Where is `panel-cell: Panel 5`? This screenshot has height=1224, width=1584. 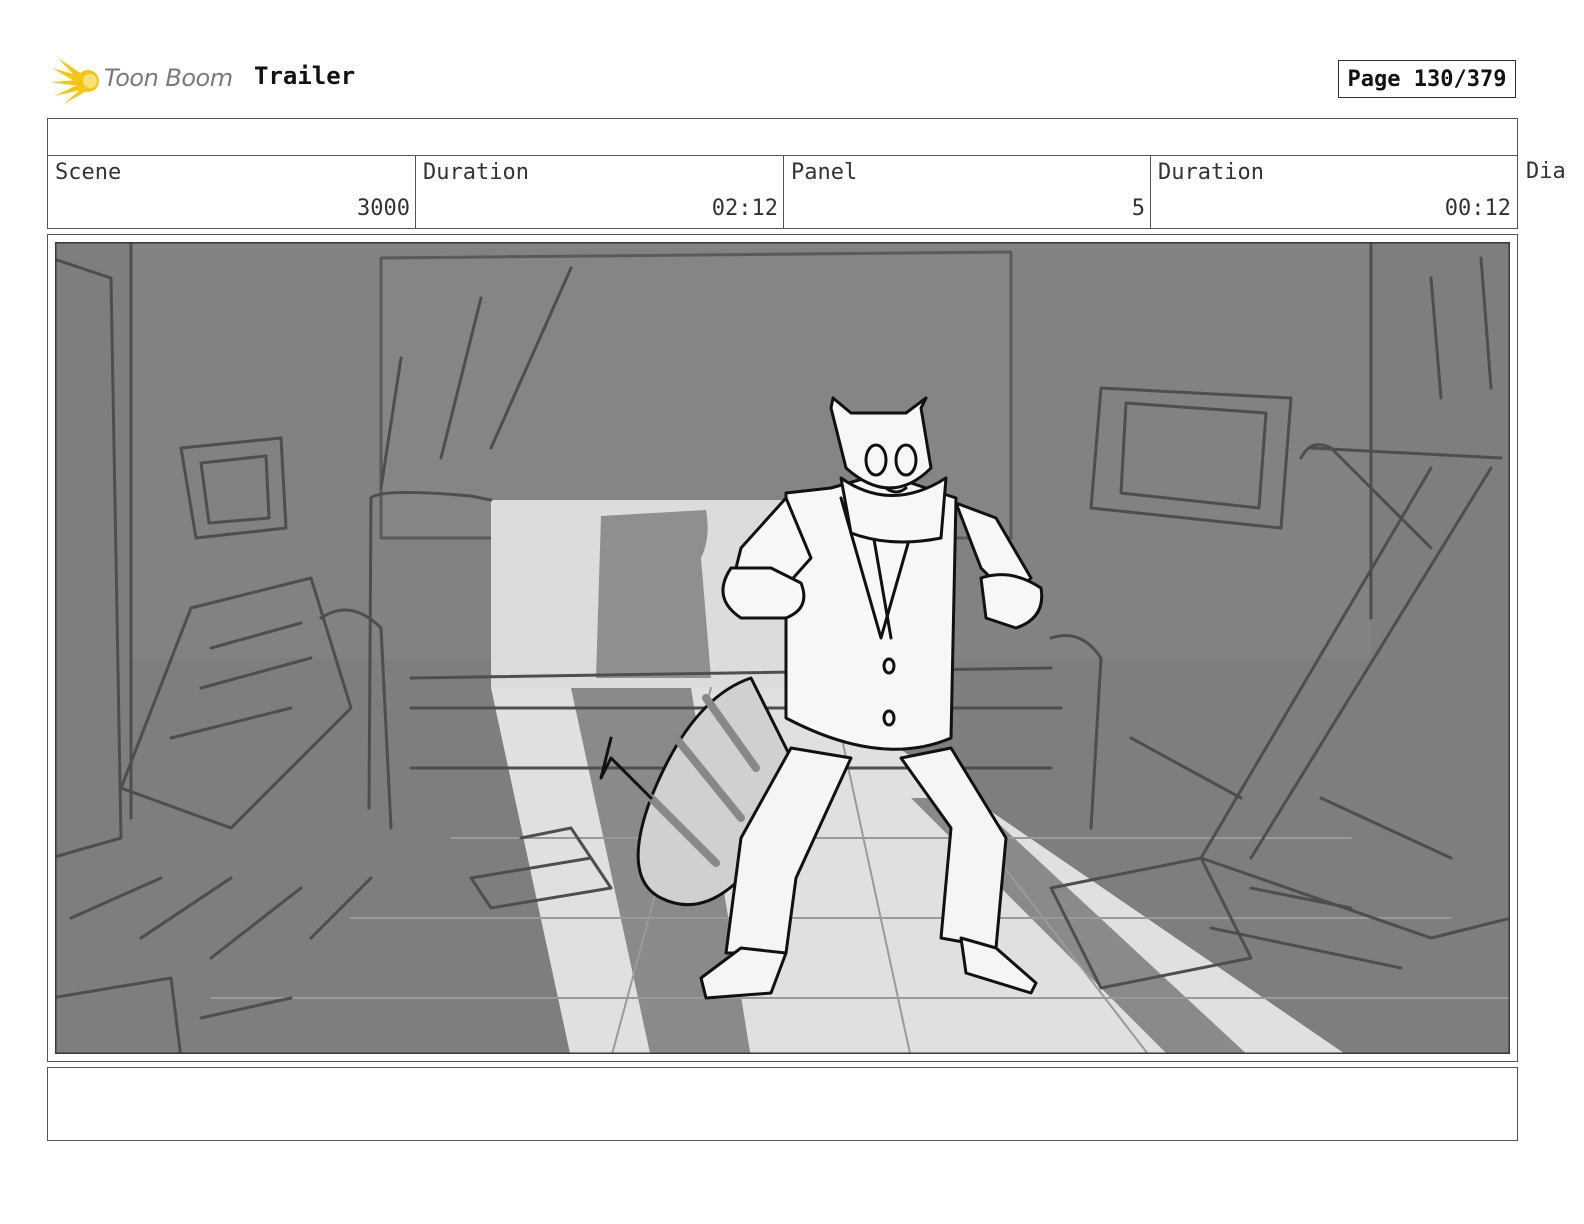 panel-cell: Panel 5 is located at coordinates (967, 192).